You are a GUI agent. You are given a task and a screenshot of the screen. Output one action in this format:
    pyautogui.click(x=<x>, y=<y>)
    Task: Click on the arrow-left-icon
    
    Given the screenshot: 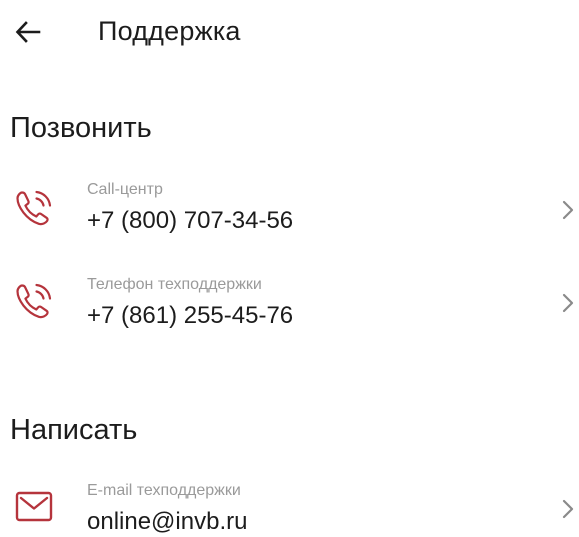 What is the action you would take?
    pyautogui.click(x=28, y=32)
    